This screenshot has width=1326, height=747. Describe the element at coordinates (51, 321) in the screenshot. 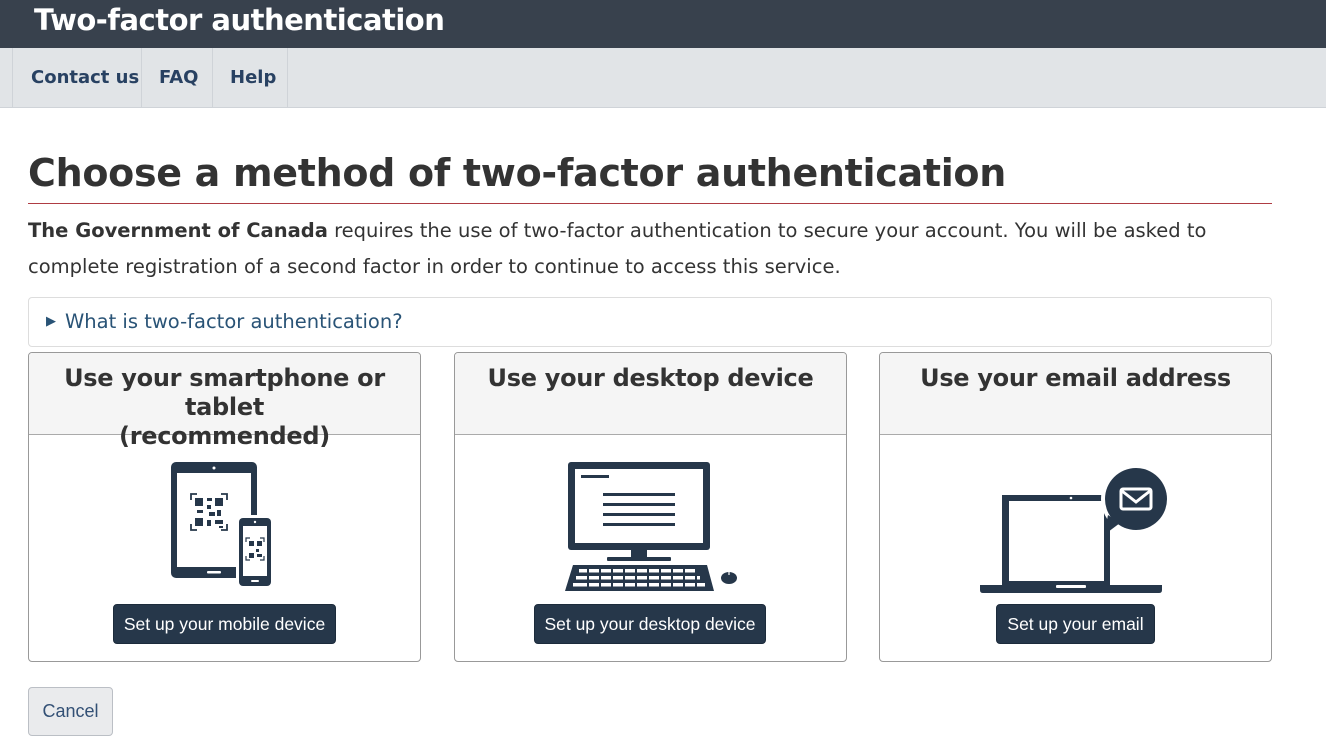

I see `triangle-right-icon: ▶` at that location.